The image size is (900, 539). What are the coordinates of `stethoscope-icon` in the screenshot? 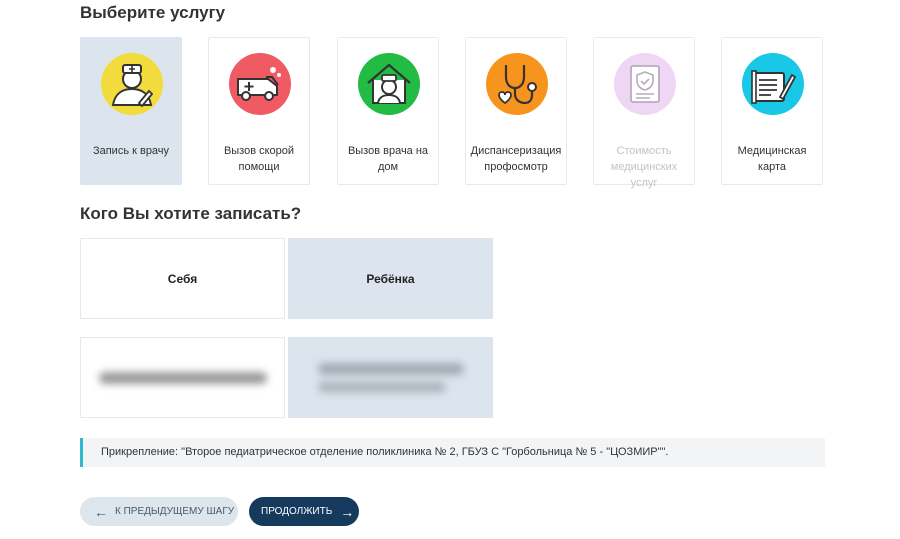 It's located at (517, 84).